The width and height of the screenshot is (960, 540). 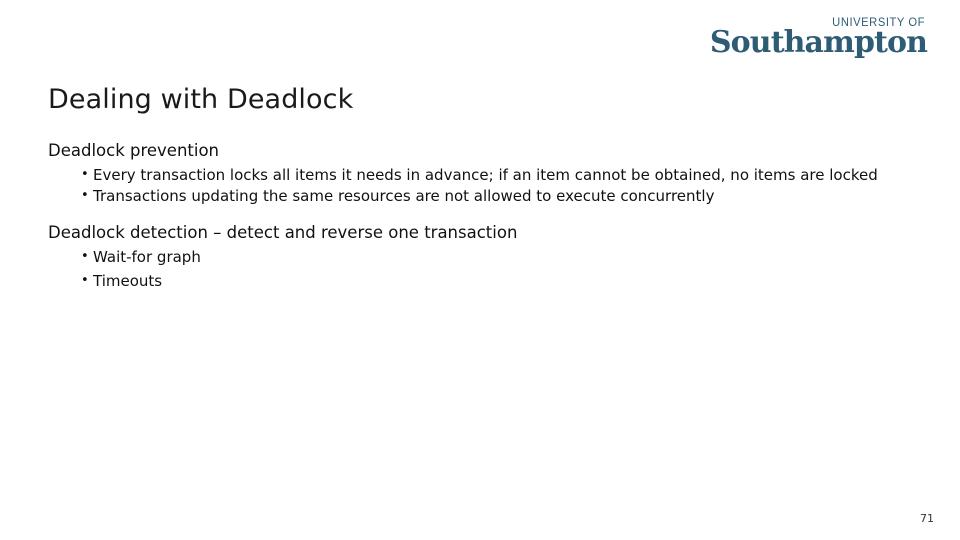 What do you see at coordinates (134, 150) in the screenshot?
I see `section-heading: Deadlock prevention` at bounding box center [134, 150].